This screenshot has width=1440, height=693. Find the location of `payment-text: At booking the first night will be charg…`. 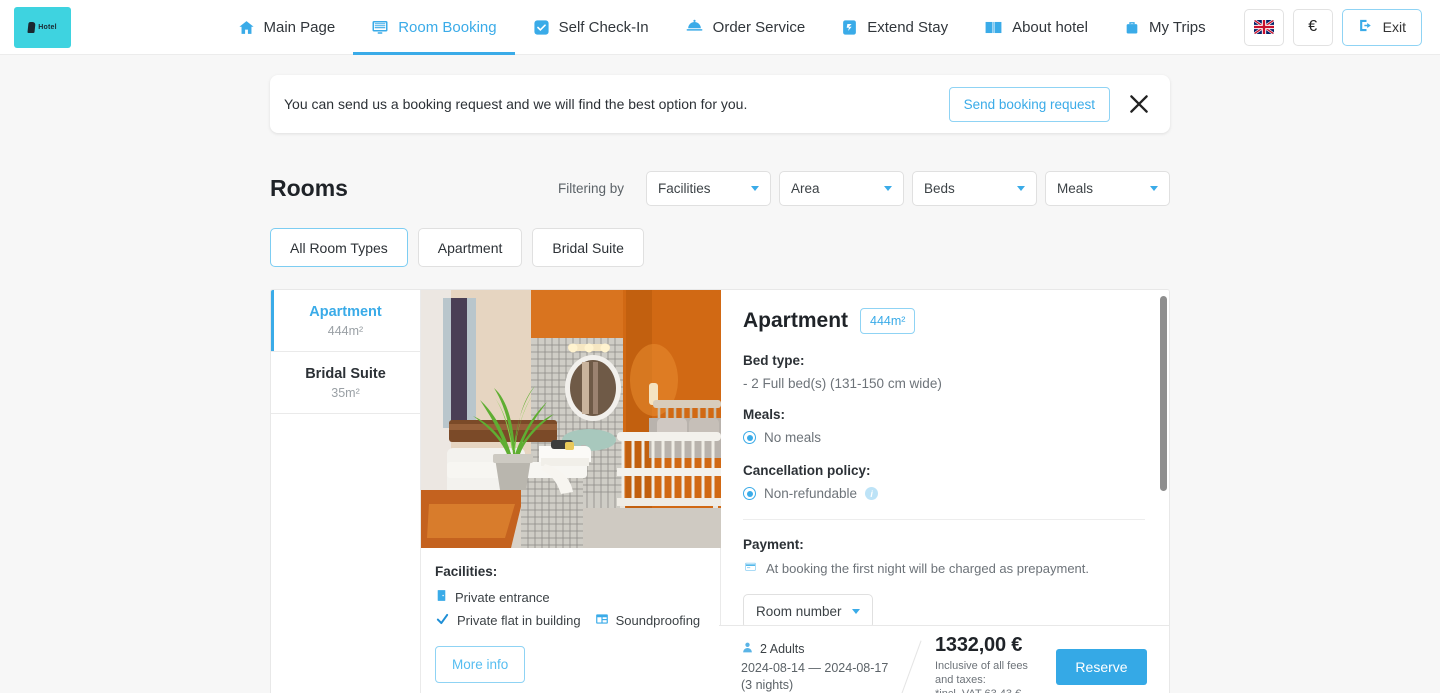

payment-text: At booking the first night will be charg… is located at coordinates (928, 568).